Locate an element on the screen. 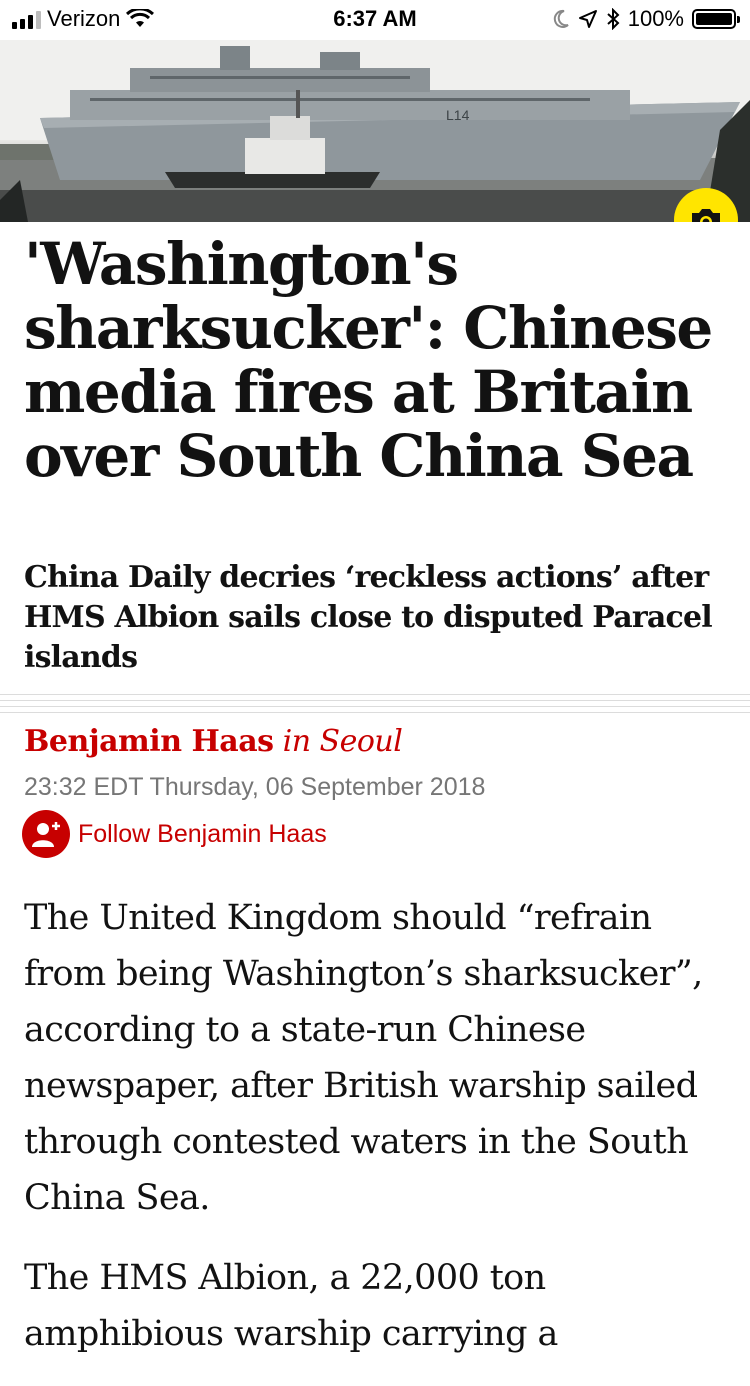  warship-photo: L14 is located at coordinates (375, 131).